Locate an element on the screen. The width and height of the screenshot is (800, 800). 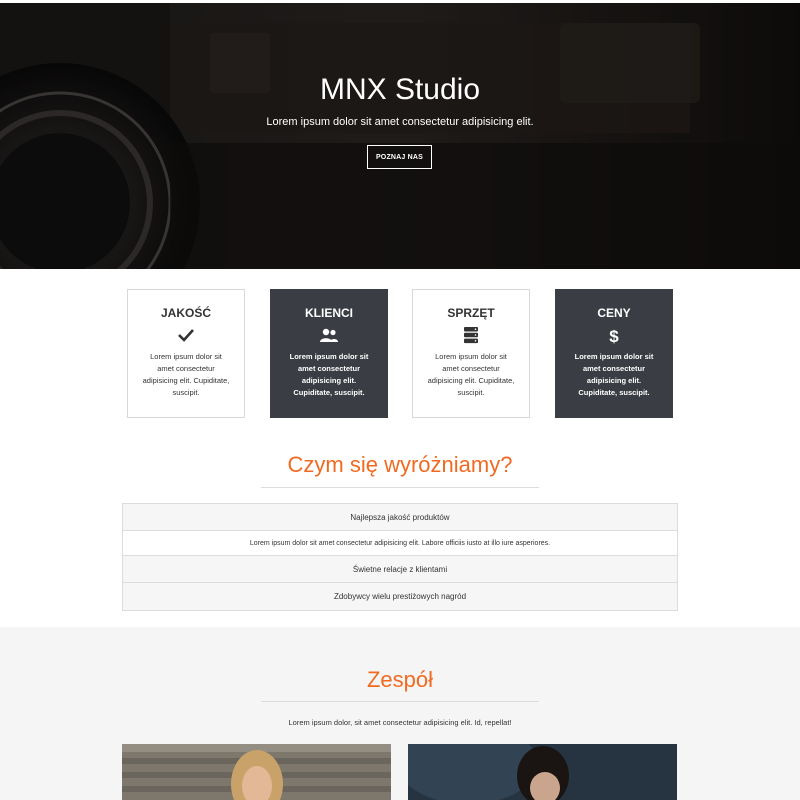
team-divider is located at coordinates (400, 701).